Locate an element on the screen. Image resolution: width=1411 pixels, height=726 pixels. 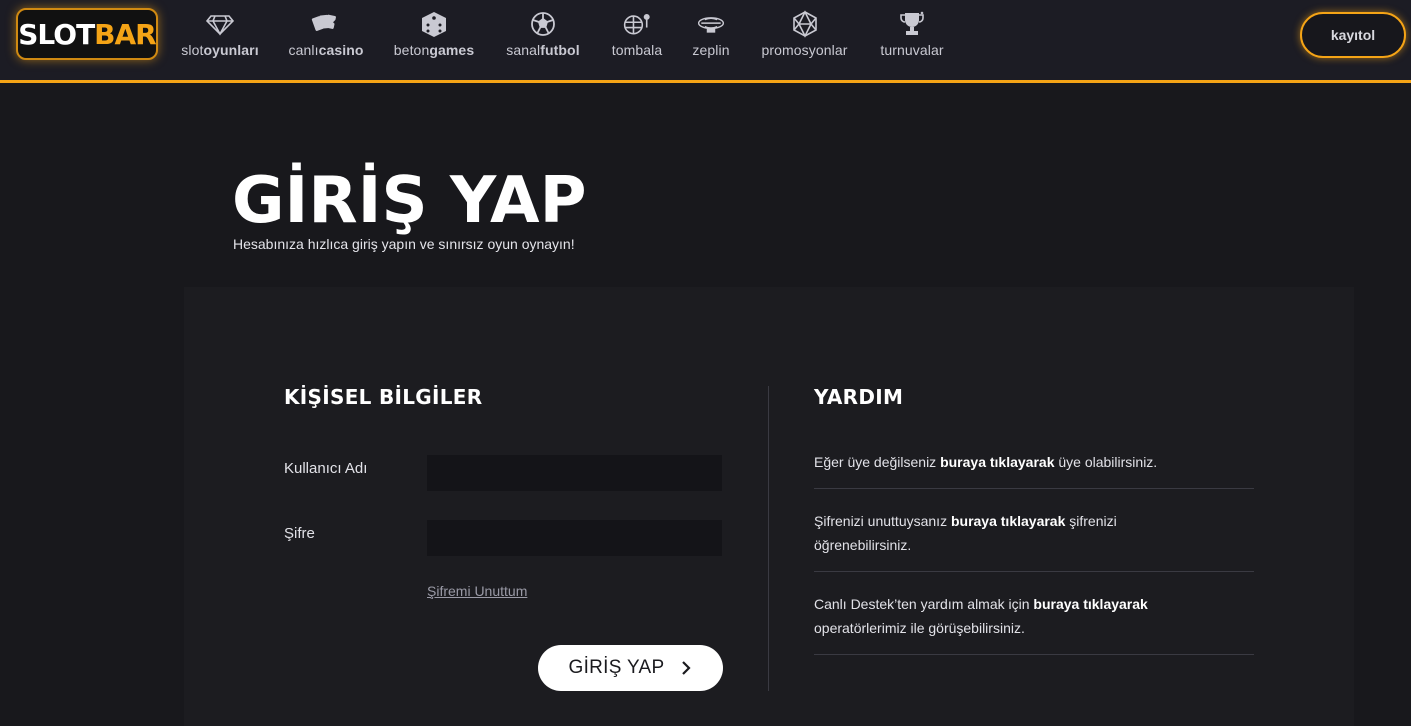
nav-item-sanal-futbol: sanalfutbol is located at coordinates (543, 36).